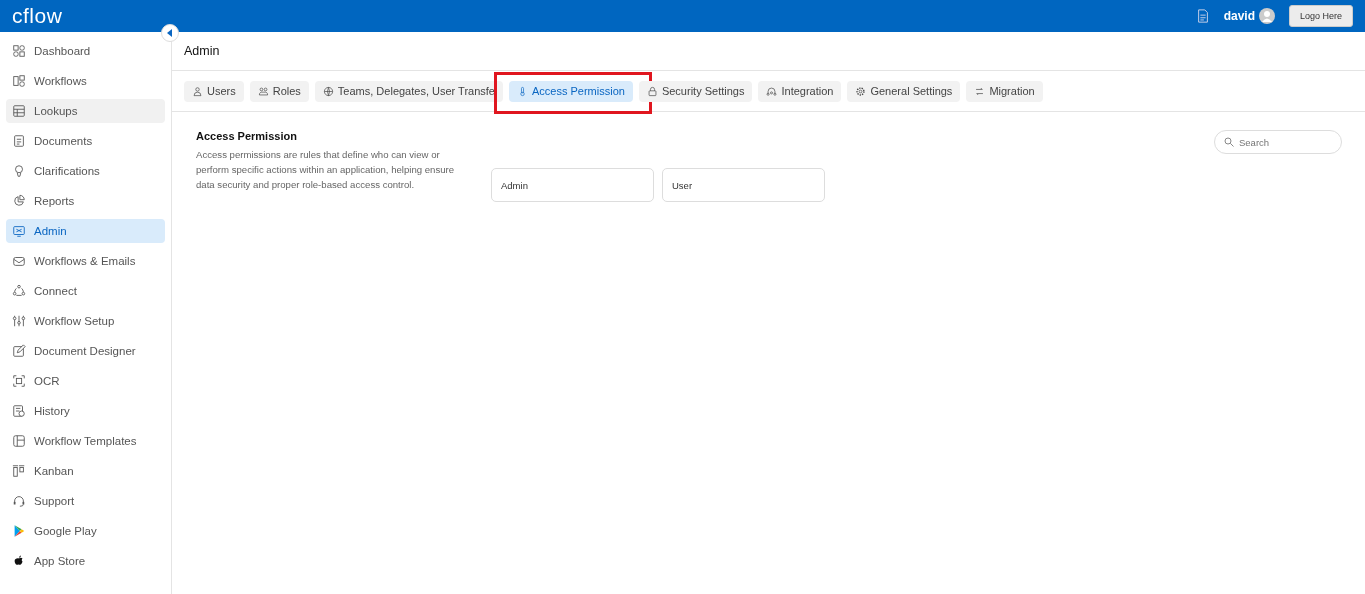 This screenshot has width=1365, height=594. What do you see at coordinates (571, 91) in the screenshot?
I see `tab: Access Permission` at bounding box center [571, 91].